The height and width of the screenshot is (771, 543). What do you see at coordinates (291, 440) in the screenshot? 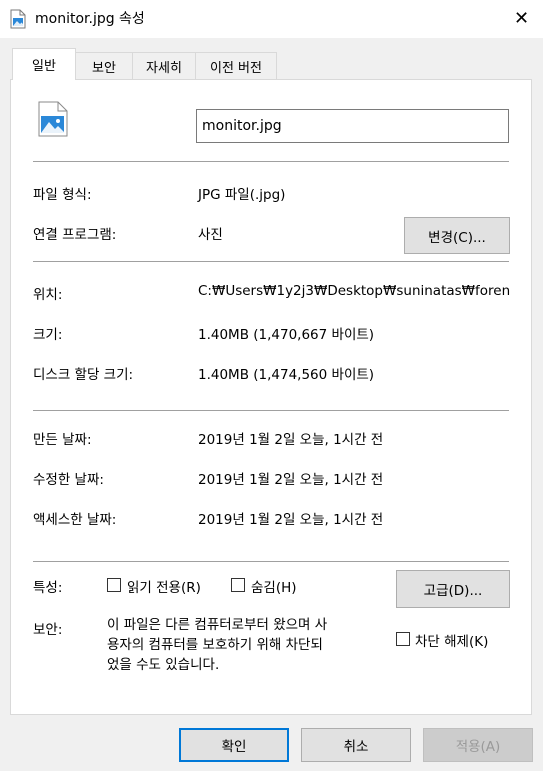
I see `created-value: 2019년 1월 2일 오늘, 1시간 전` at bounding box center [291, 440].